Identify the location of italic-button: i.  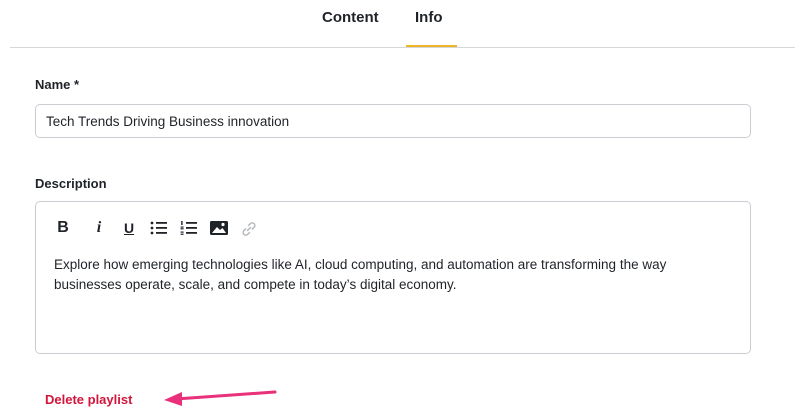
(99, 228).